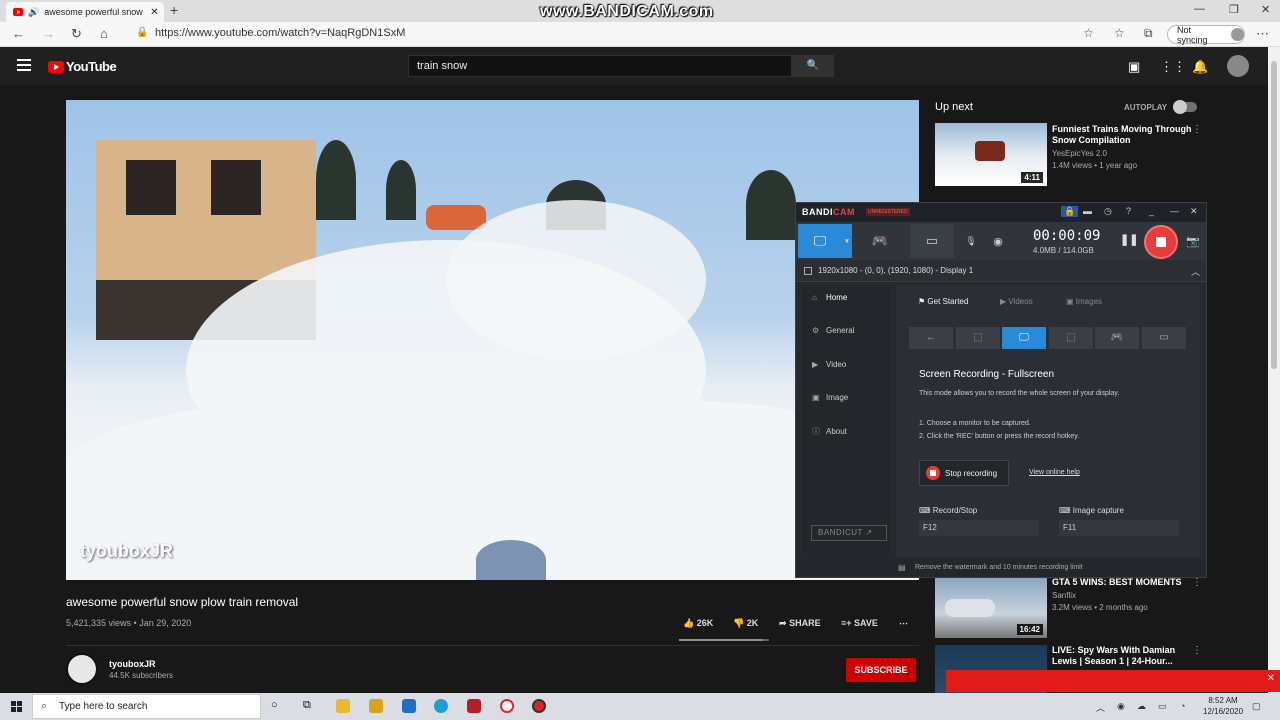 Image resolution: width=1280 pixels, height=720 pixels. What do you see at coordinates (1108, 211) in the screenshot?
I see `clock-icon: ◷` at bounding box center [1108, 211].